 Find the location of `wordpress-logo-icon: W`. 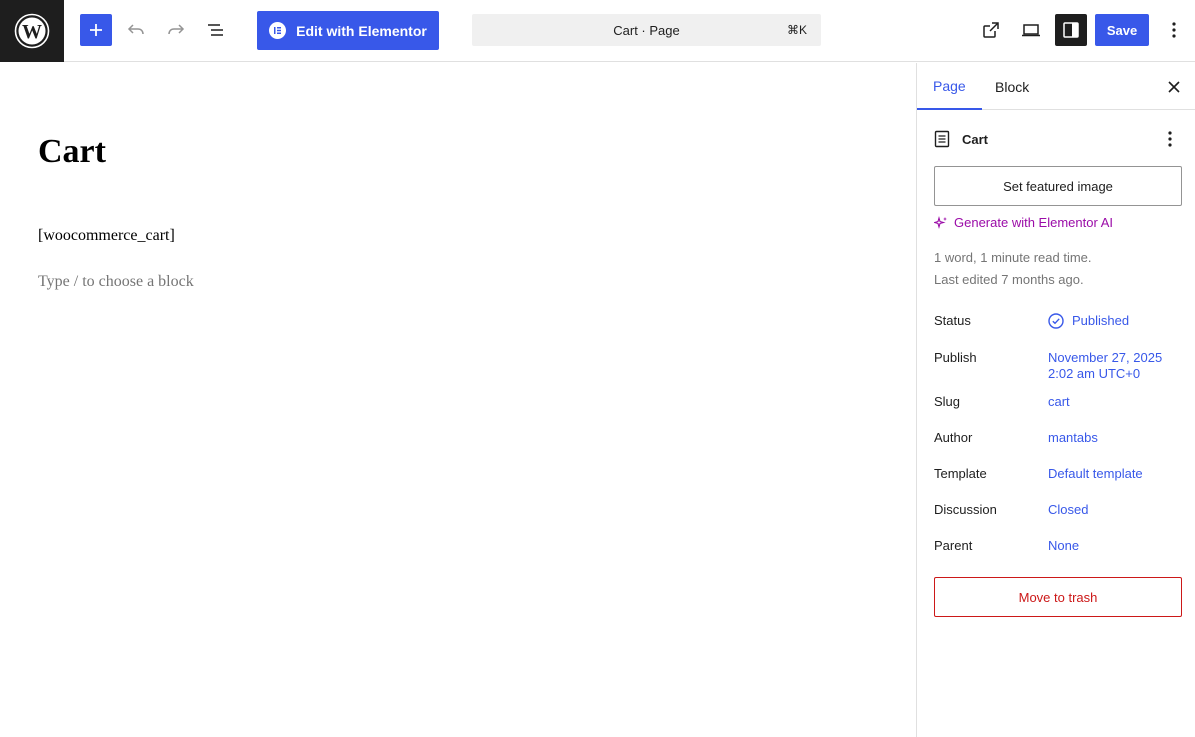

wordpress-logo-icon: W is located at coordinates (32, 31).